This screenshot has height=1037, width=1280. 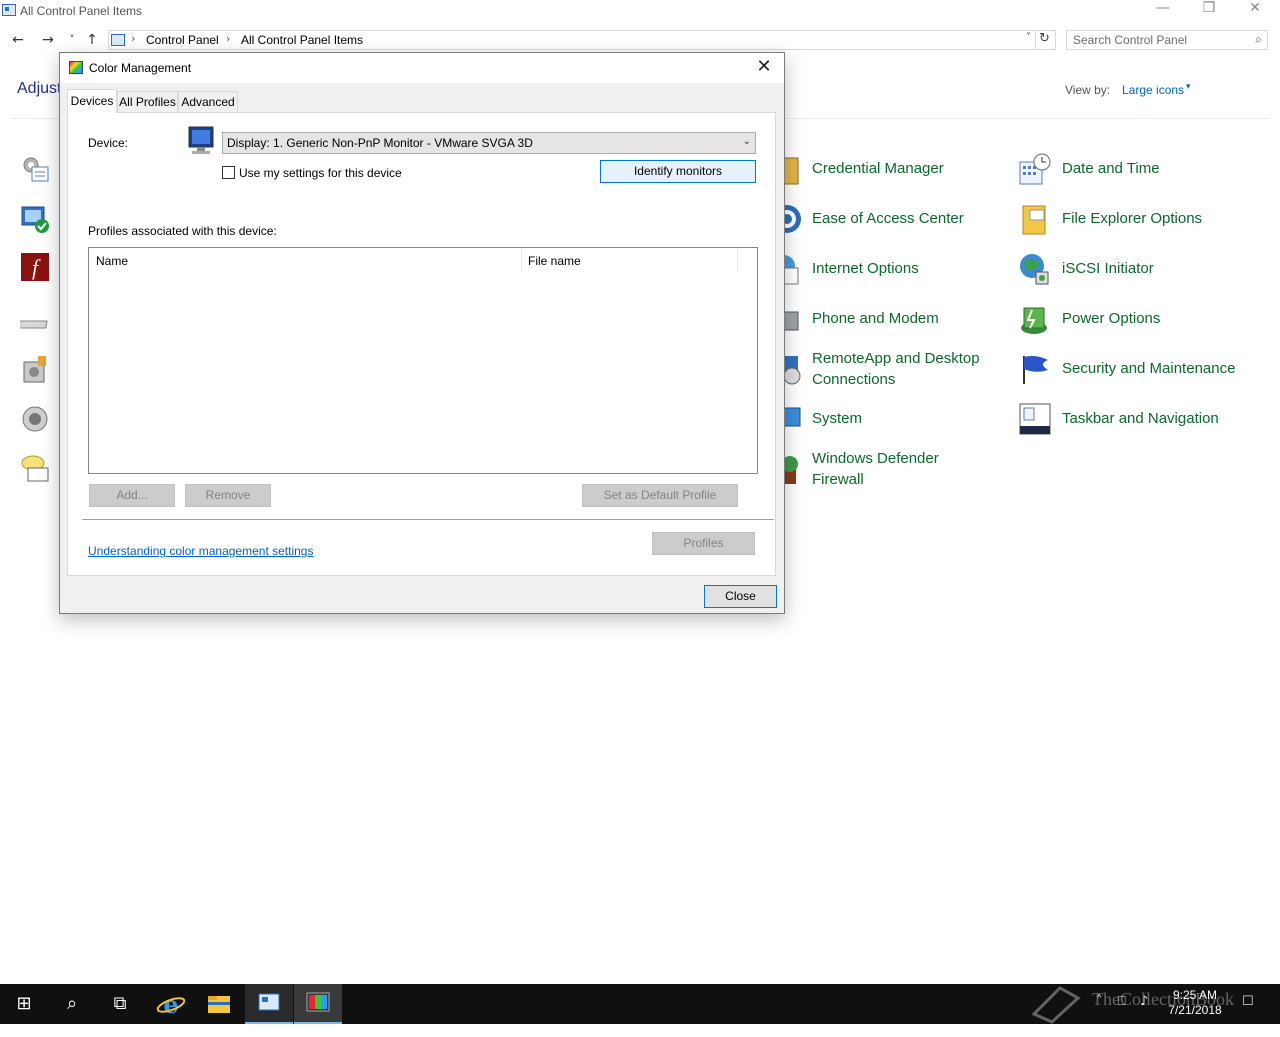 What do you see at coordinates (1035, 219) in the screenshot?
I see `file-explorer-options-icon` at bounding box center [1035, 219].